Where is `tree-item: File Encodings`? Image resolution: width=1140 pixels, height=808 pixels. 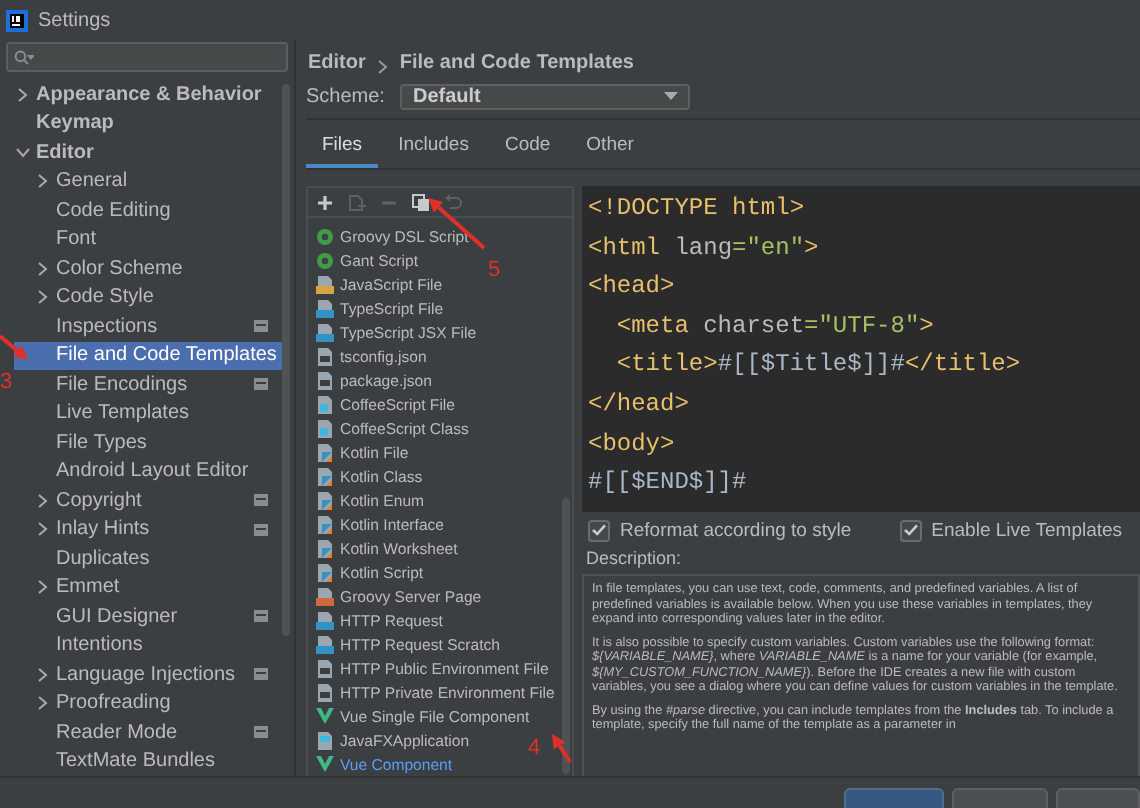 tree-item: File Encodings is located at coordinates (148, 384).